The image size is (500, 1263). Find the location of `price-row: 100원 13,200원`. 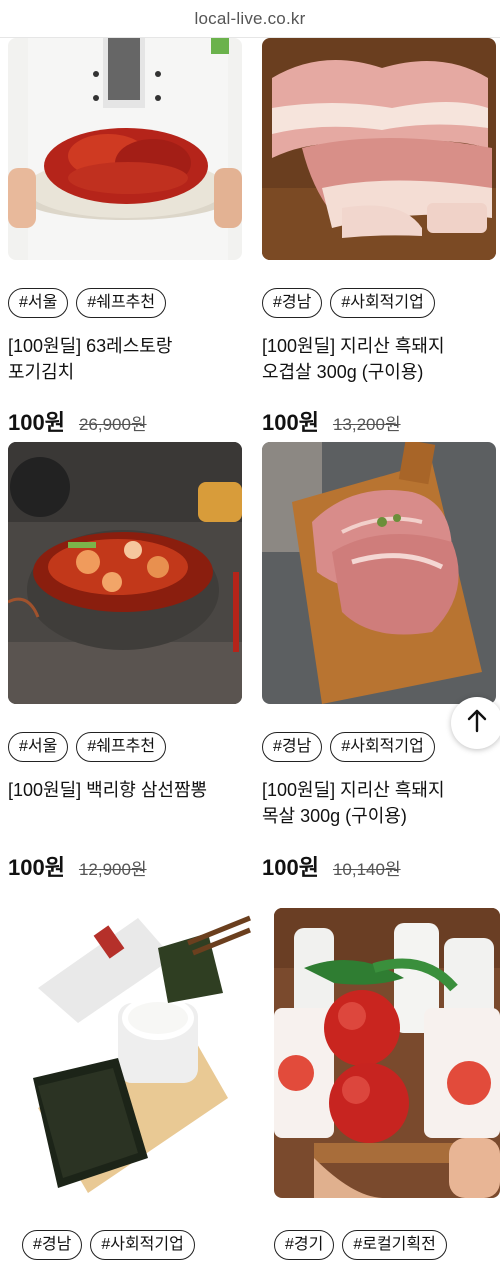

price-row: 100원 13,200원 is located at coordinates (331, 421).